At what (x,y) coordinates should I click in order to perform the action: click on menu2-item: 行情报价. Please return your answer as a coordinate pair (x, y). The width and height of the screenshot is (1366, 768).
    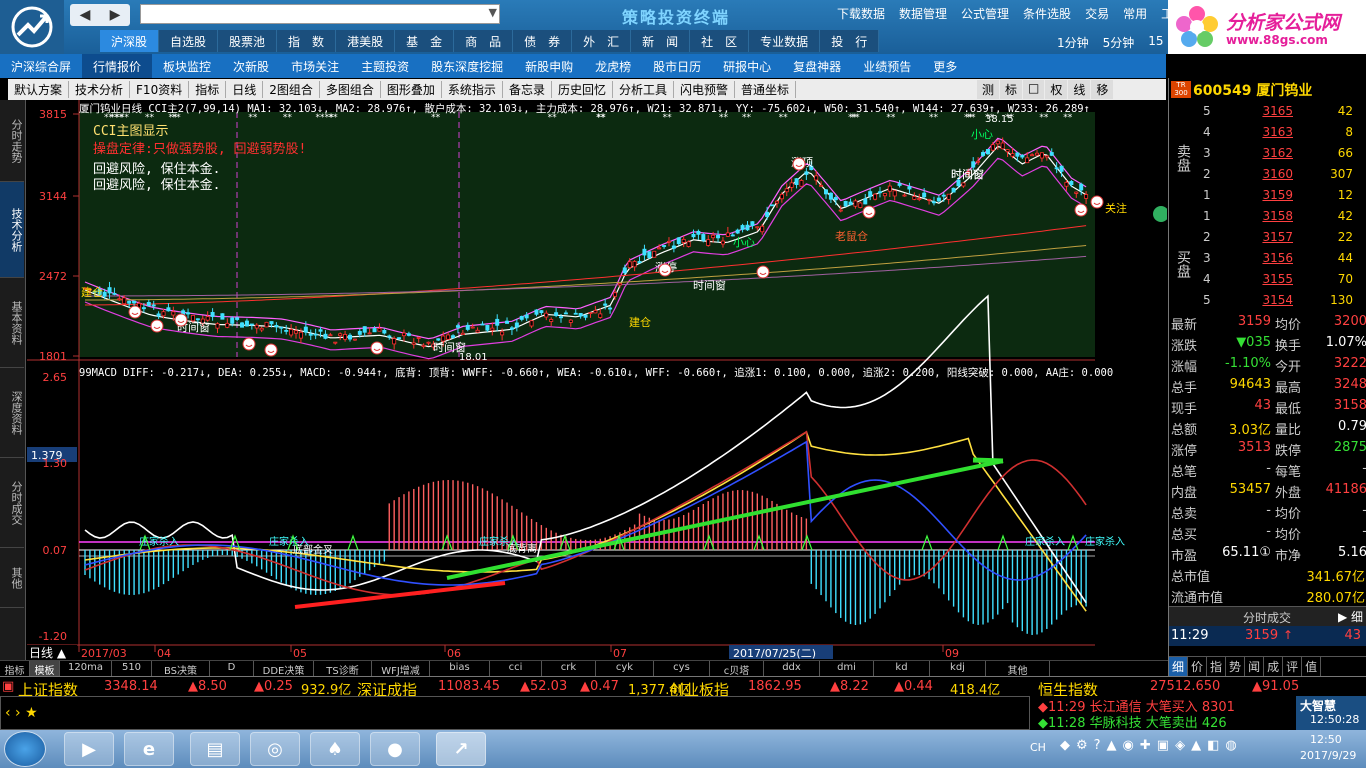
    Looking at the image, I should click on (117, 66).